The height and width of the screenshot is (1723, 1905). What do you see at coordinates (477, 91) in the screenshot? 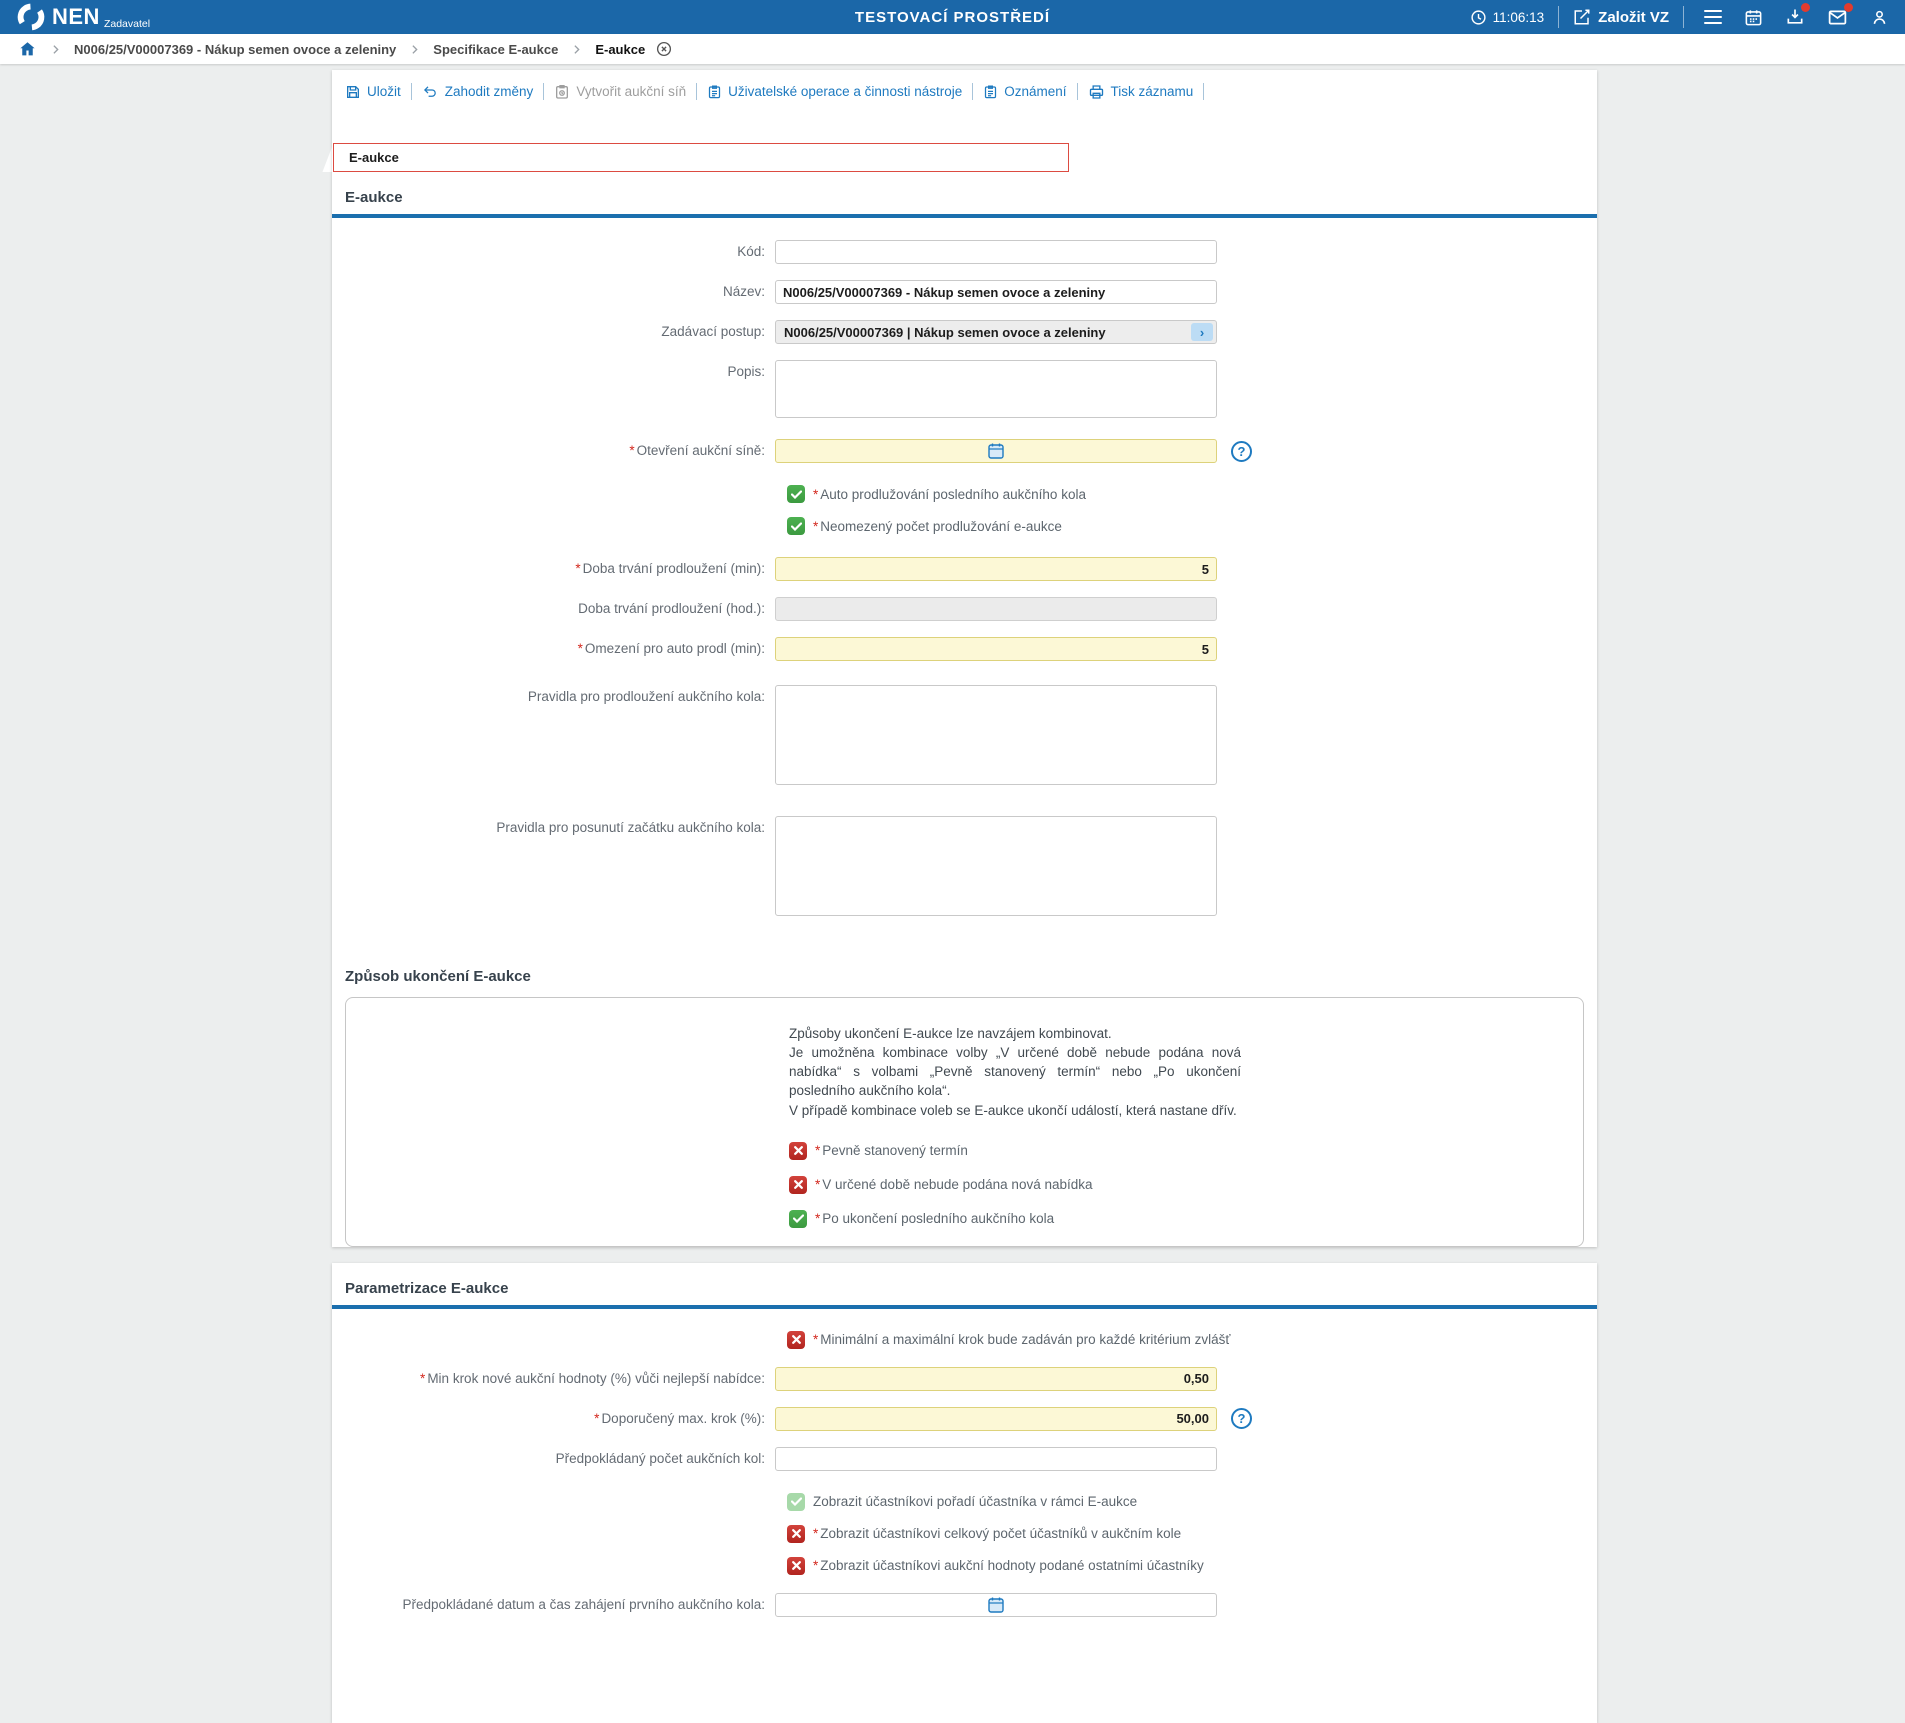
I see `discard-changes-button: Zahodit změny` at bounding box center [477, 91].